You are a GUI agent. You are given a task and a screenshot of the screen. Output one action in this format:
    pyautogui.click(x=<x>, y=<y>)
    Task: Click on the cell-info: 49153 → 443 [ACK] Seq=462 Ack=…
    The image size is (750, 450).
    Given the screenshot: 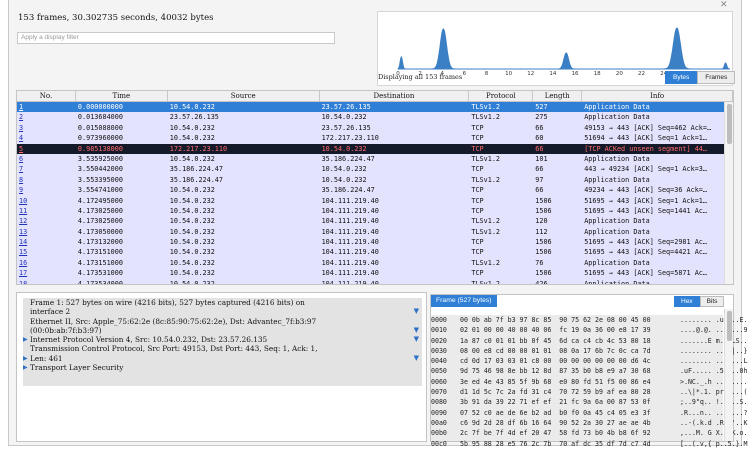 What is the action you would take?
    pyautogui.click(x=648, y=127)
    